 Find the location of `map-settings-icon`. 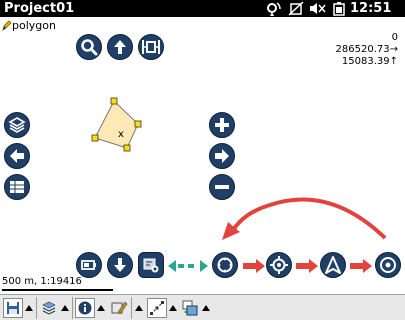

map-settings-icon is located at coordinates (151, 265).